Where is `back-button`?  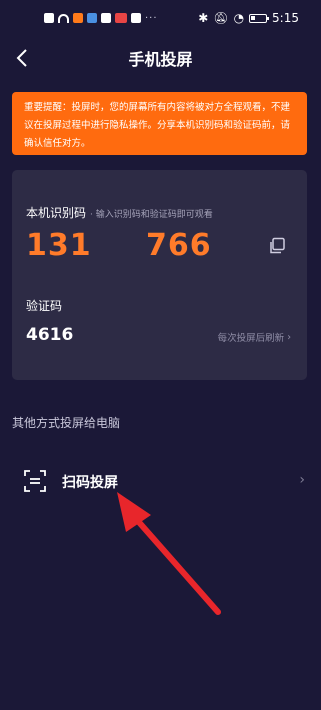 back-button is located at coordinates (22, 58).